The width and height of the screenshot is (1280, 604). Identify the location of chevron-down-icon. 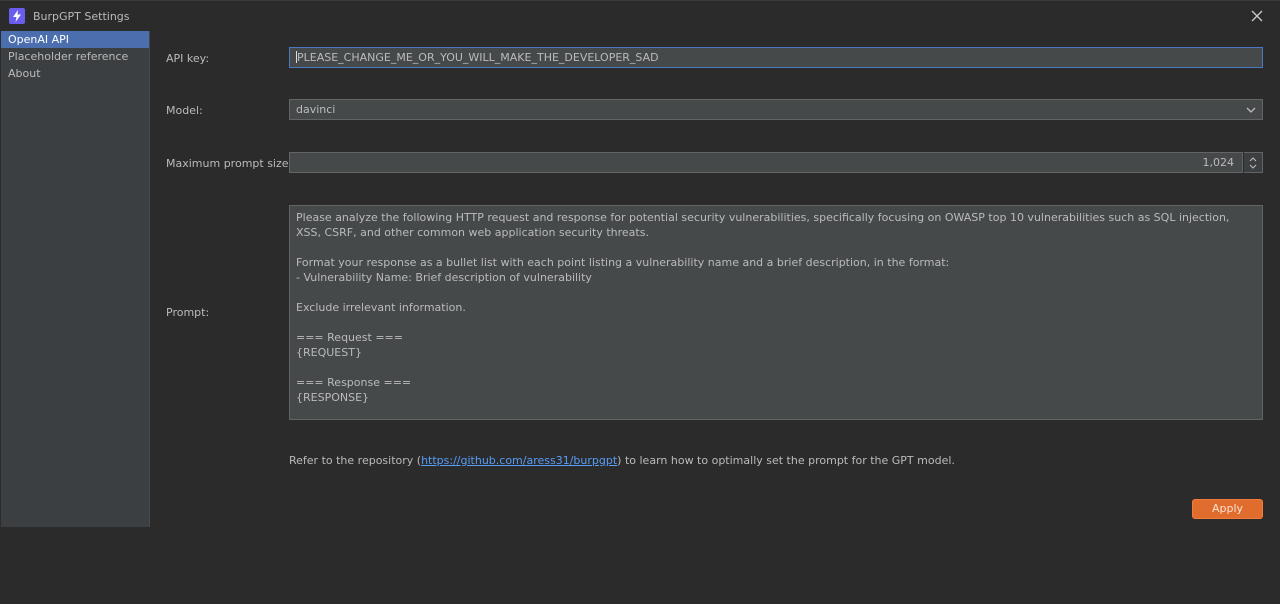
(1251, 110).